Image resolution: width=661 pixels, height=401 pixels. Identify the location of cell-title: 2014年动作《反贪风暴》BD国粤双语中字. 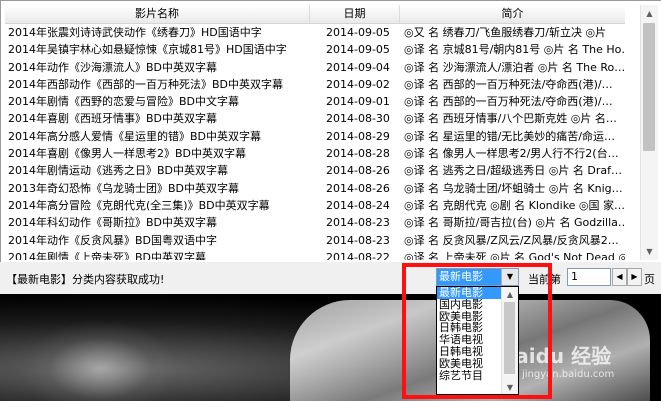
(113, 240).